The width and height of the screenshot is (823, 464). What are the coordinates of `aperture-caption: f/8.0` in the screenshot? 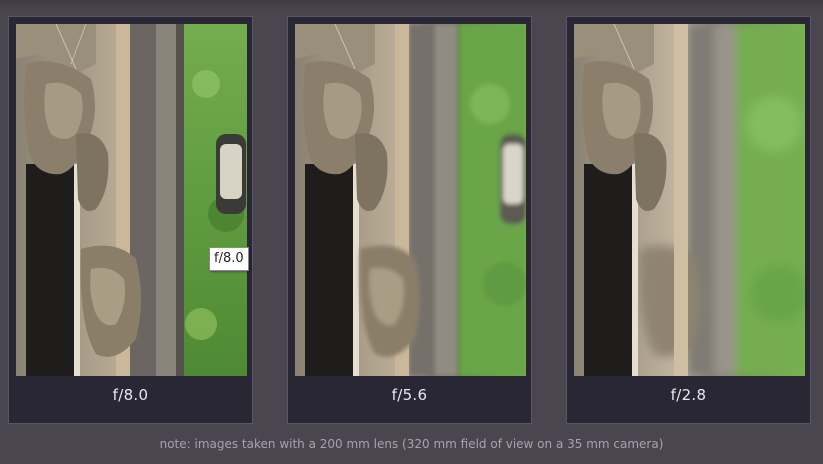 It's located at (130, 395).